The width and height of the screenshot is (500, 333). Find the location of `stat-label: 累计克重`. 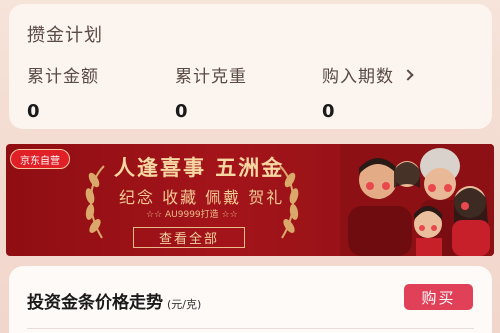

stat-label: 累计克重 is located at coordinates (211, 77).